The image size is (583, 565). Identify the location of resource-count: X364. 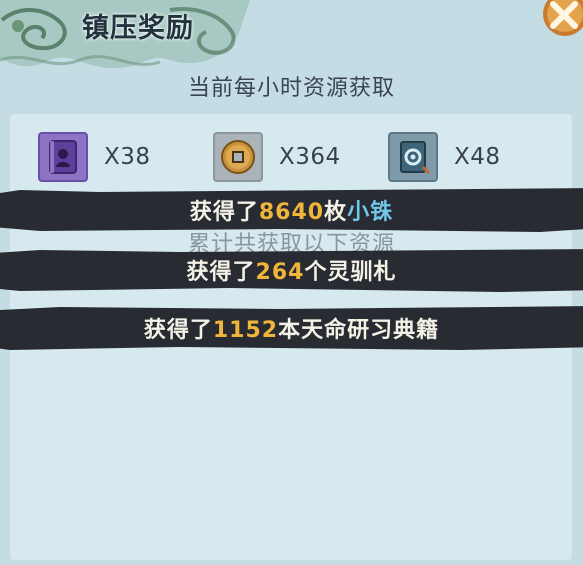
(310, 157).